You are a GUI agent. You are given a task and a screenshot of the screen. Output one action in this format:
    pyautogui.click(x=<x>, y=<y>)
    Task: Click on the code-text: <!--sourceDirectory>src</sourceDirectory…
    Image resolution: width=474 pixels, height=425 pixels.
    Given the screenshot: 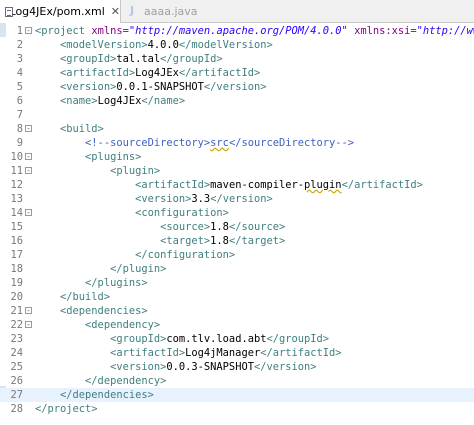 What is the action you would take?
    pyautogui.click(x=194, y=143)
    